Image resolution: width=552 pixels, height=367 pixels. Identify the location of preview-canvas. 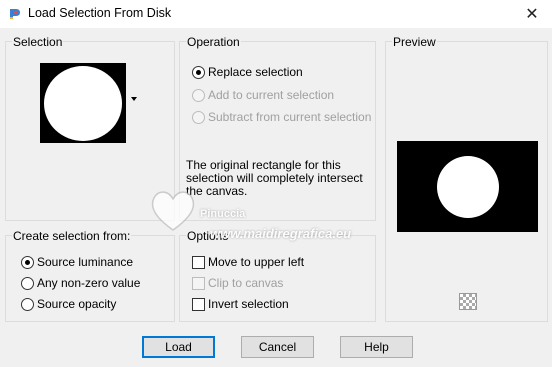
(467, 186).